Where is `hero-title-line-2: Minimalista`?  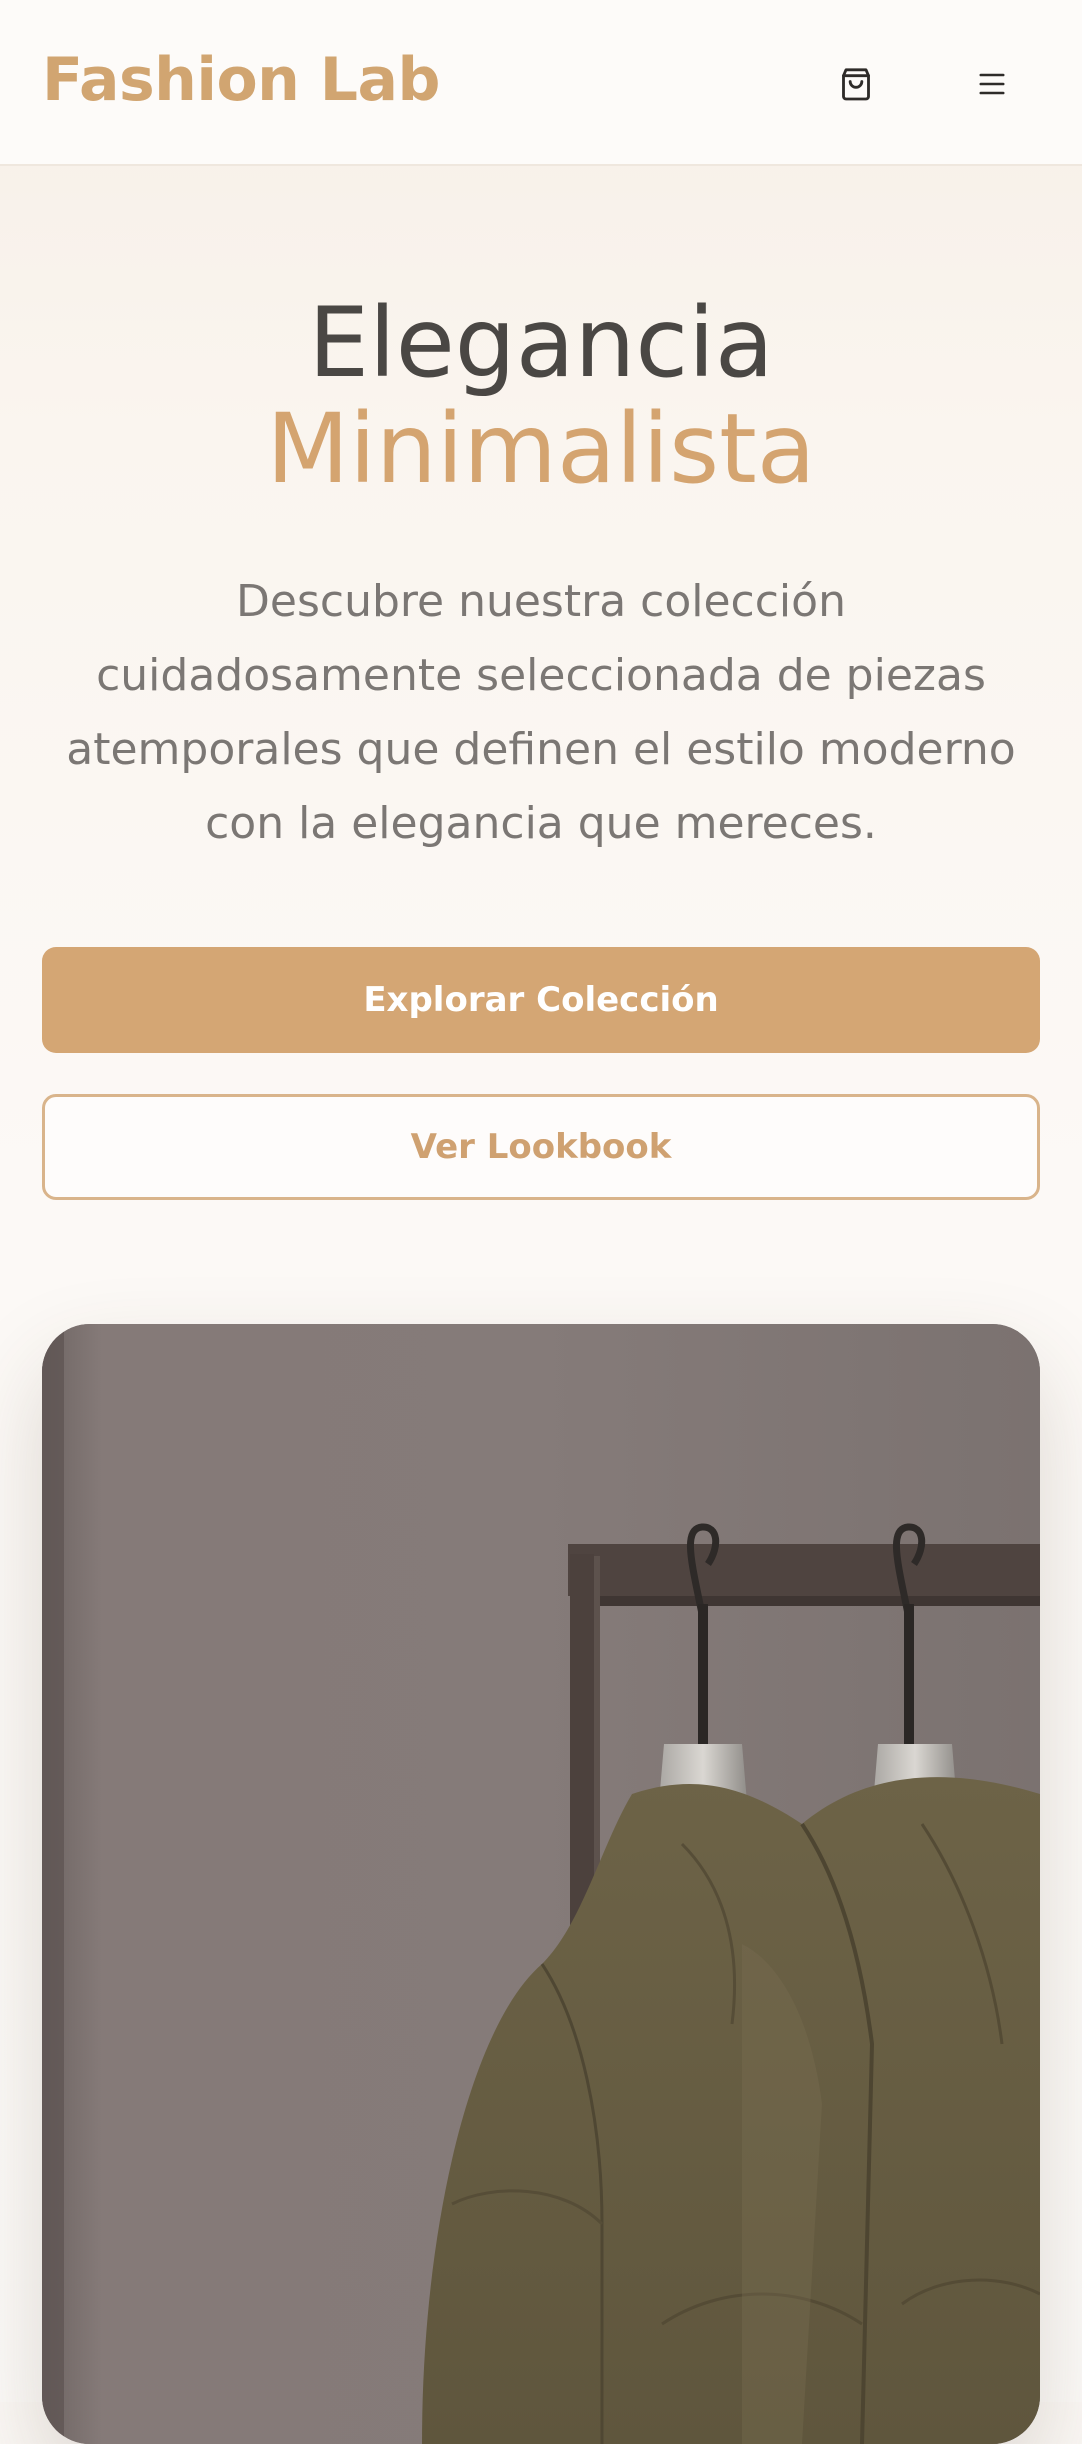 hero-title-line-2: Minimalista is located at coordinates (541, 449).